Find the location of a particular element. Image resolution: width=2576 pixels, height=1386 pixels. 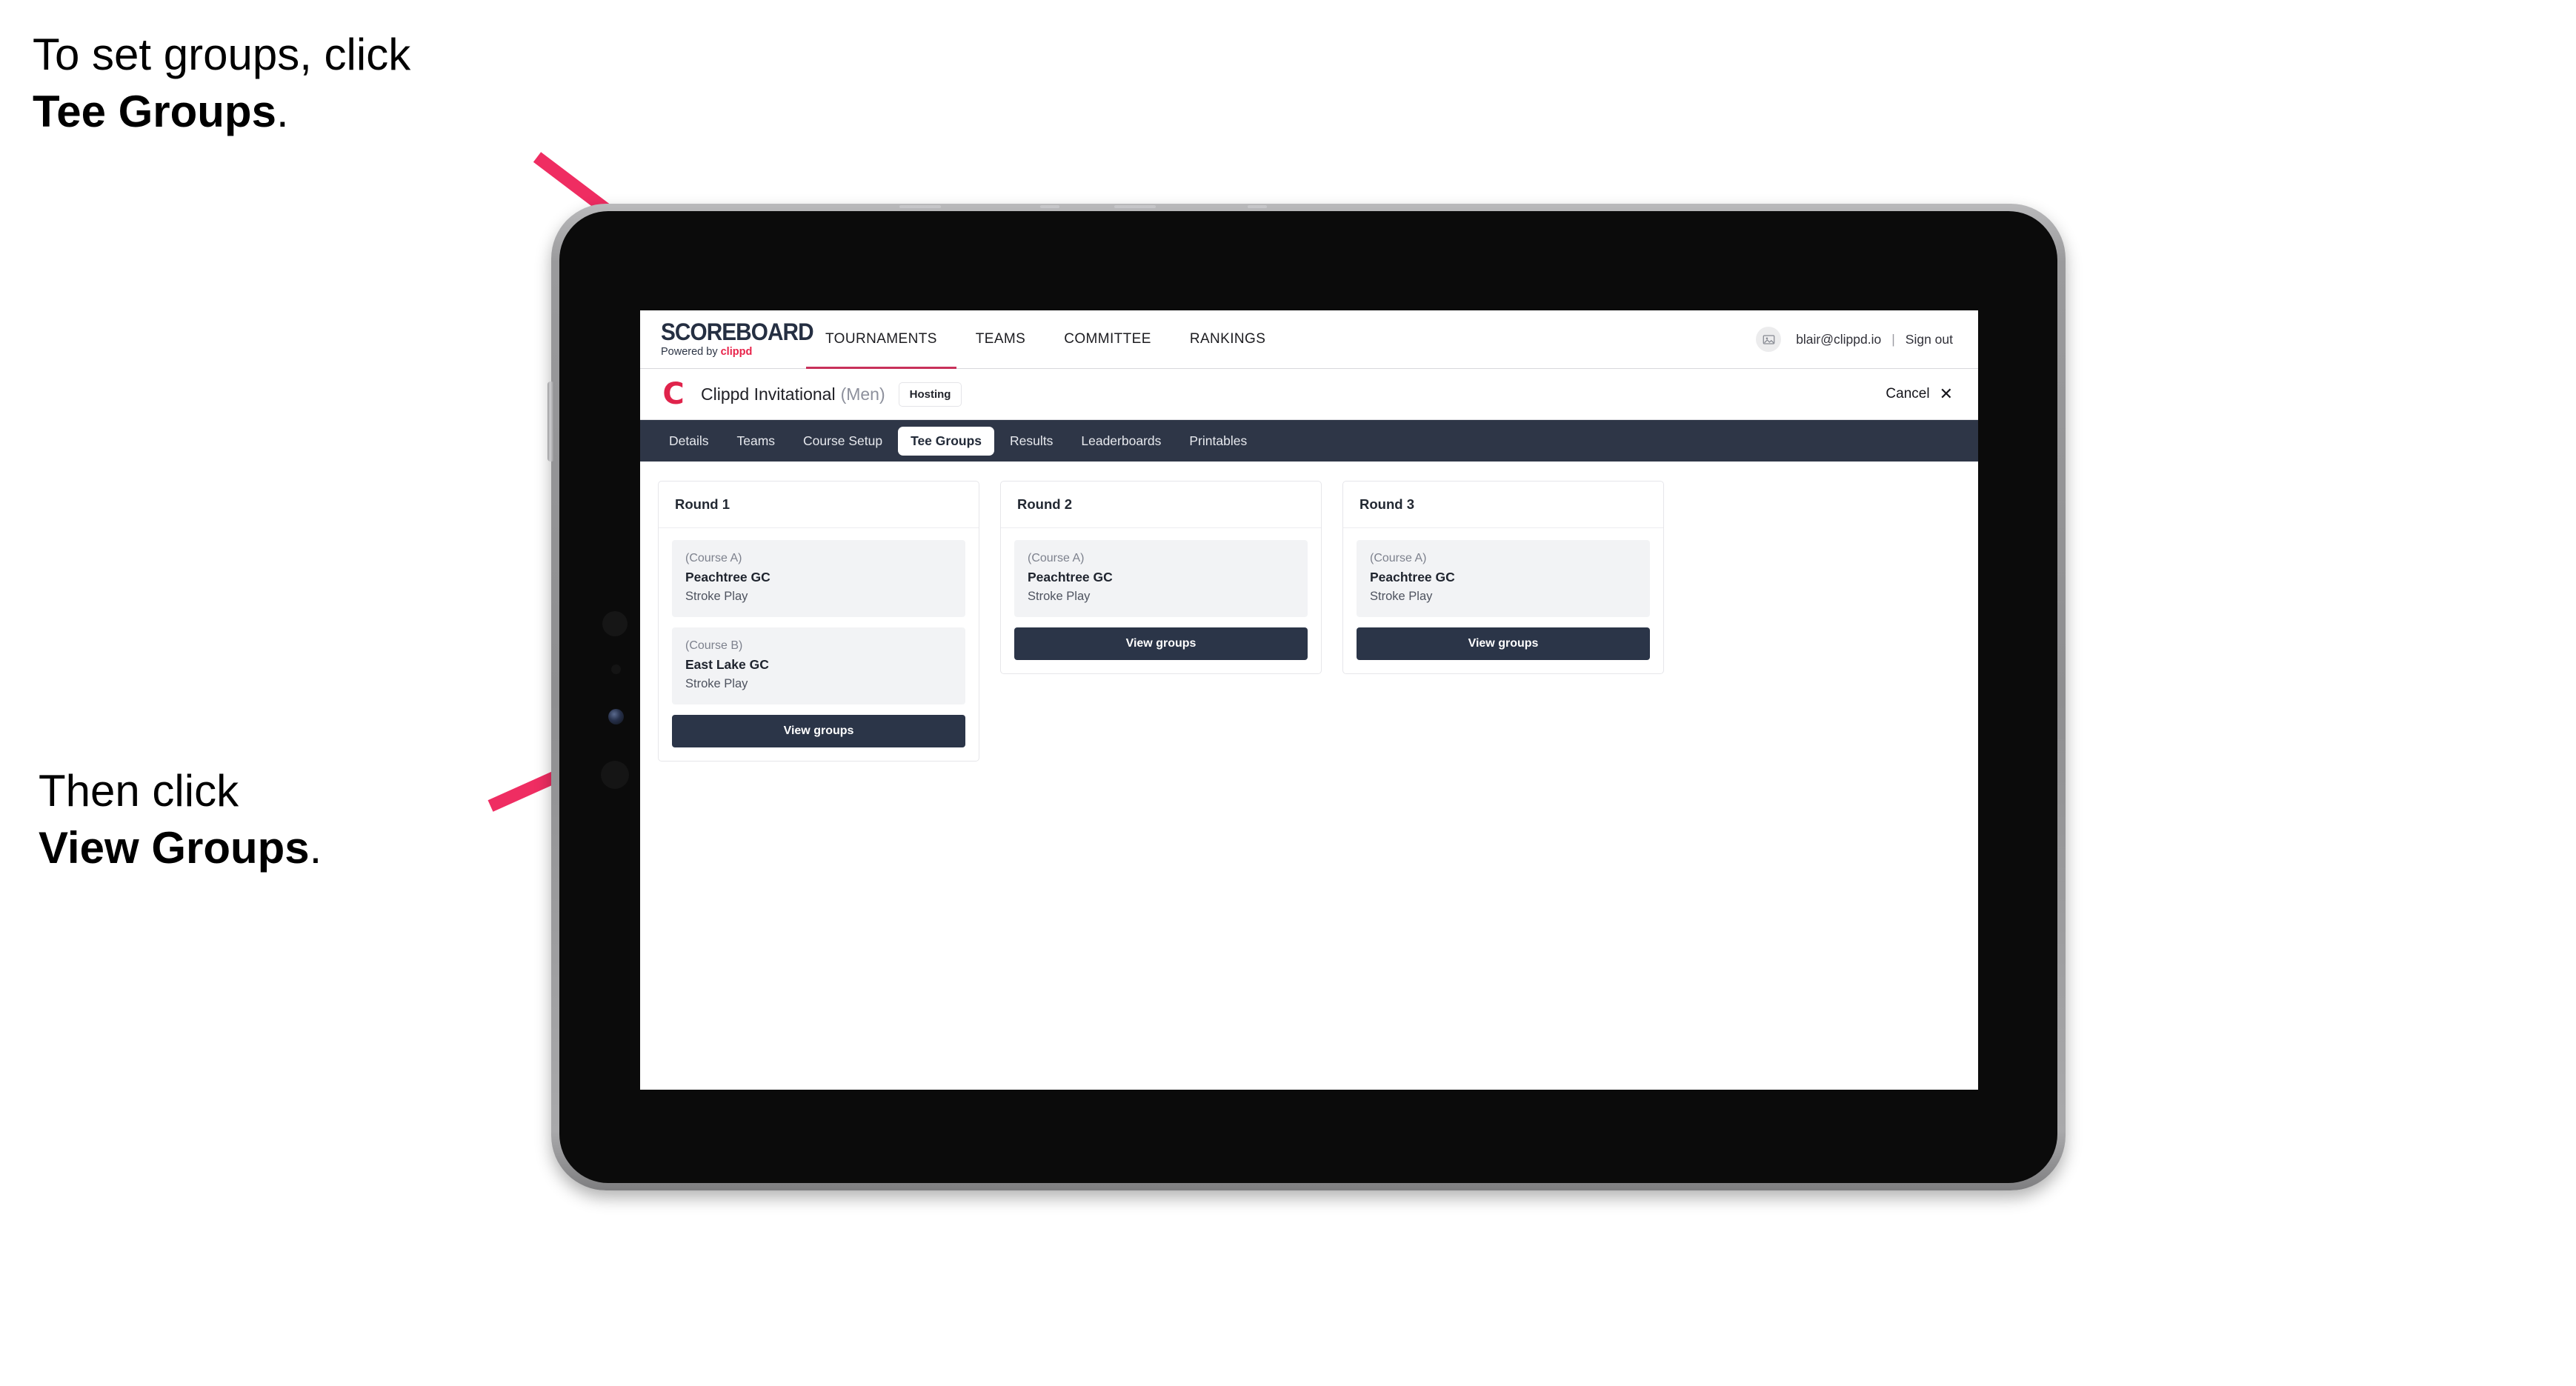

round-title: Round 1 is located at coordinates (819, 505).